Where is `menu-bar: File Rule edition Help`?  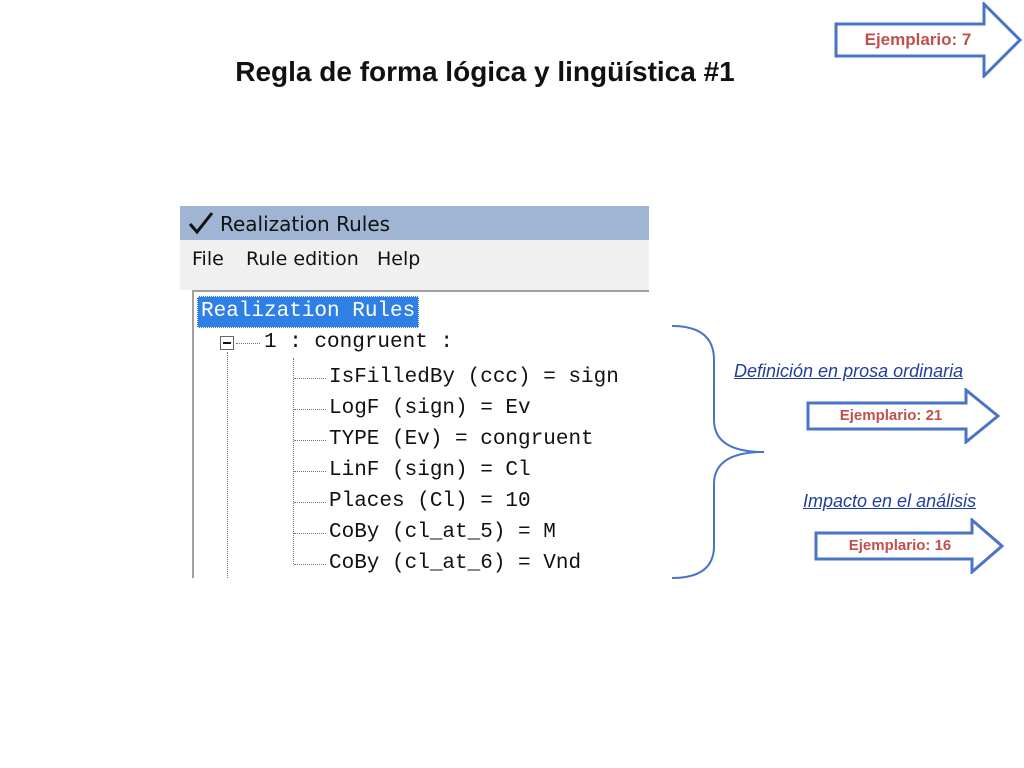 menu-bar: File Rule edition Help is located at coordinates (414, 265).